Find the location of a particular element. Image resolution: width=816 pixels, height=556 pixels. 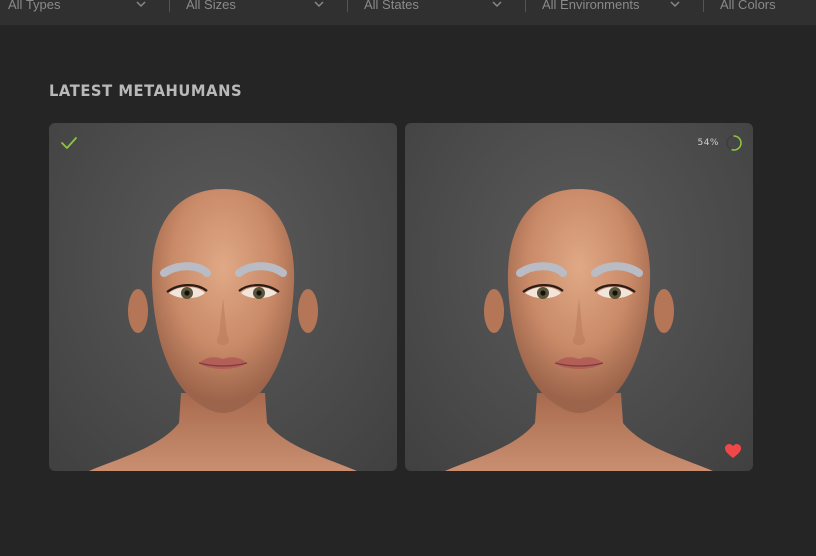

check-icon is located at coordinates (69, 143).